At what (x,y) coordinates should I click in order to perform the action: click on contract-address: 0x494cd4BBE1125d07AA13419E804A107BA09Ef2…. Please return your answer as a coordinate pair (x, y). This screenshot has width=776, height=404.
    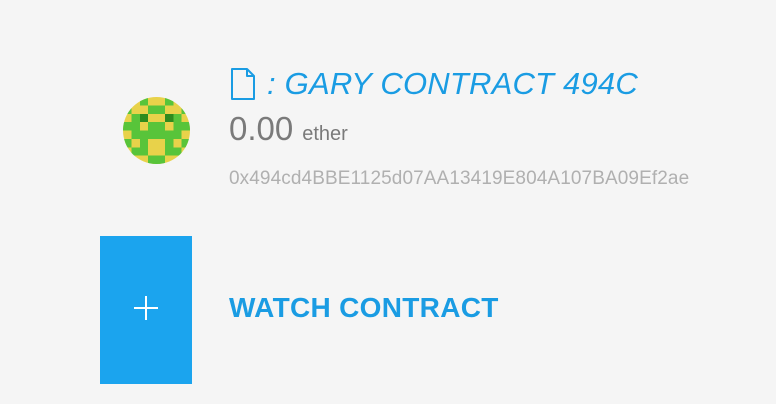
    Looking at the image, I should click on (459, 178).